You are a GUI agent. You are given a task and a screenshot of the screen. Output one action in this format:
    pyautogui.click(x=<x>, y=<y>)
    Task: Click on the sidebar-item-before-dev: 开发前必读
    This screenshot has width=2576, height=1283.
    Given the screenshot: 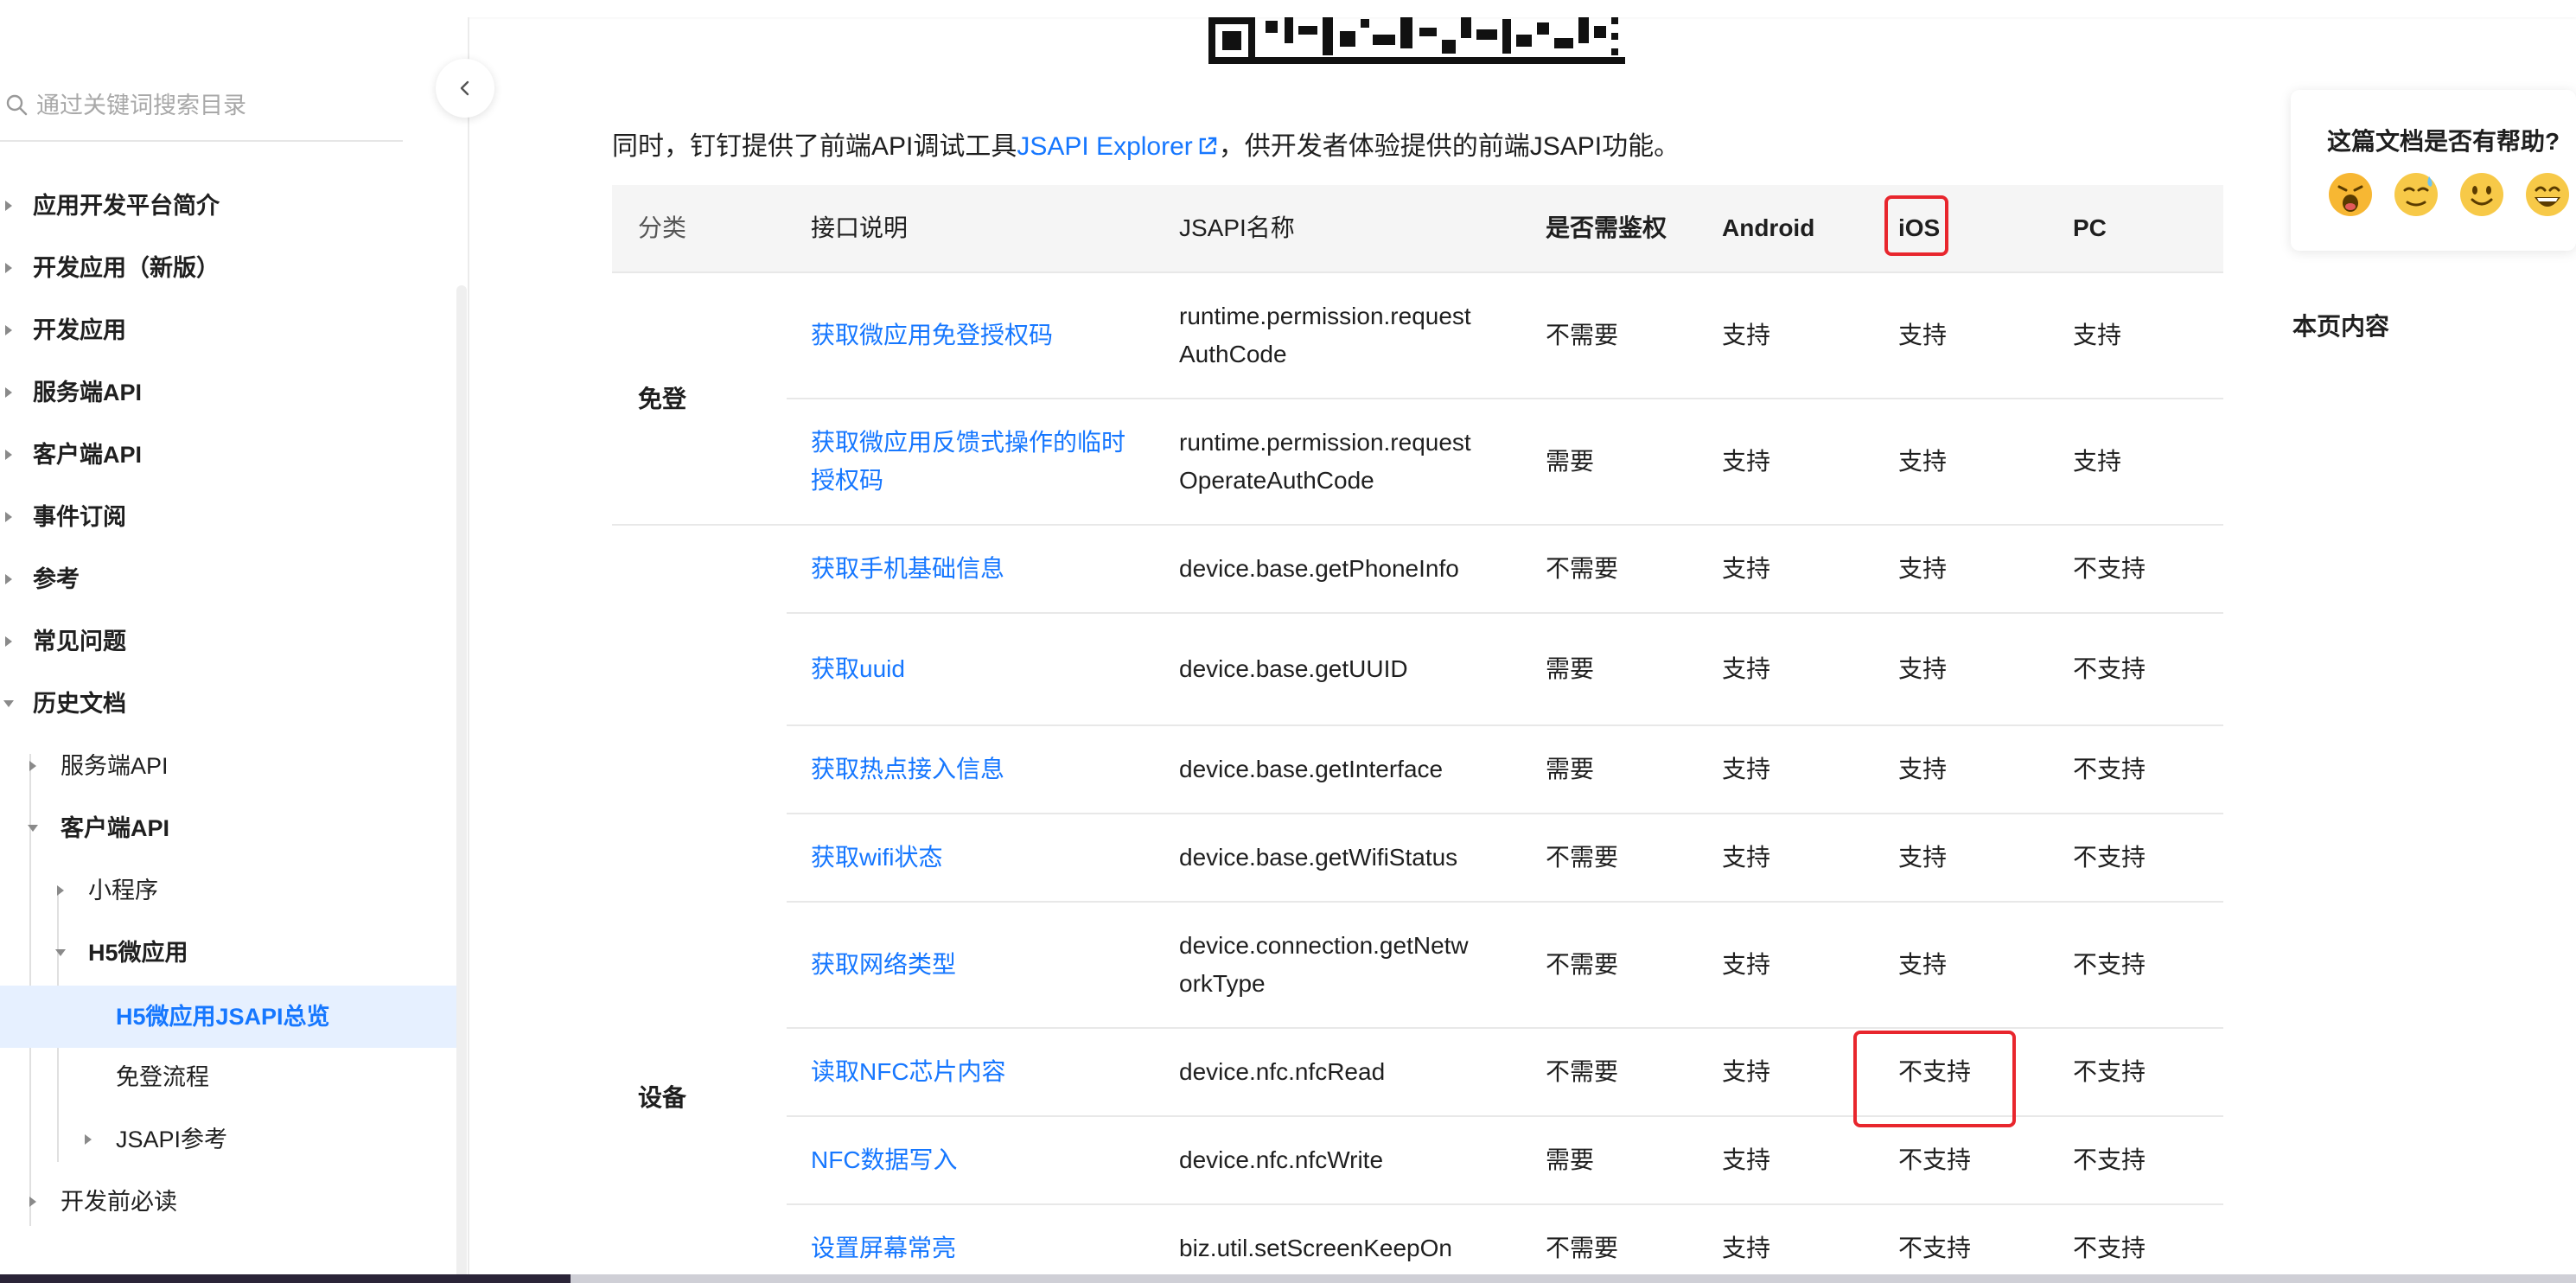 What is the action you would take?
    pyautogui.click(x=228, y=1202)
    